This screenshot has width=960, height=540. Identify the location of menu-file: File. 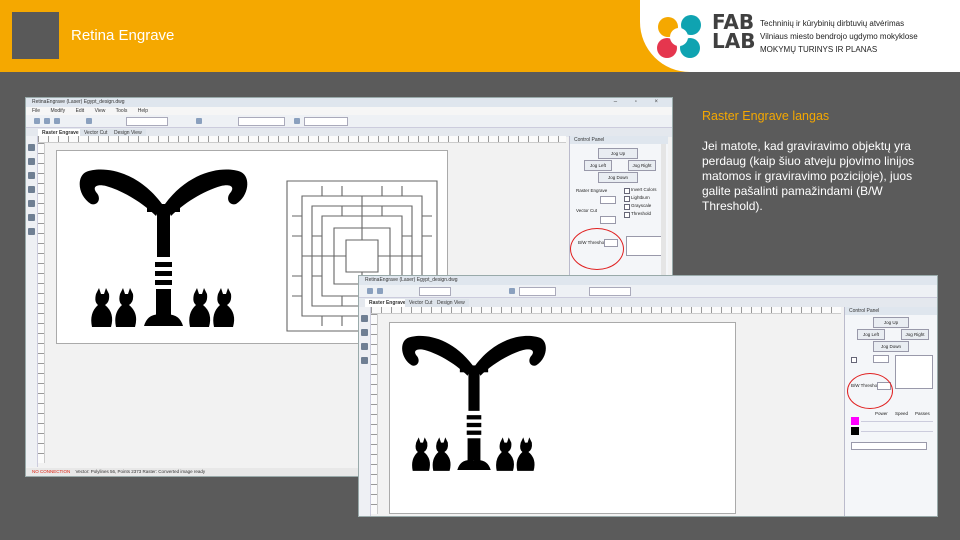
(36, 111).